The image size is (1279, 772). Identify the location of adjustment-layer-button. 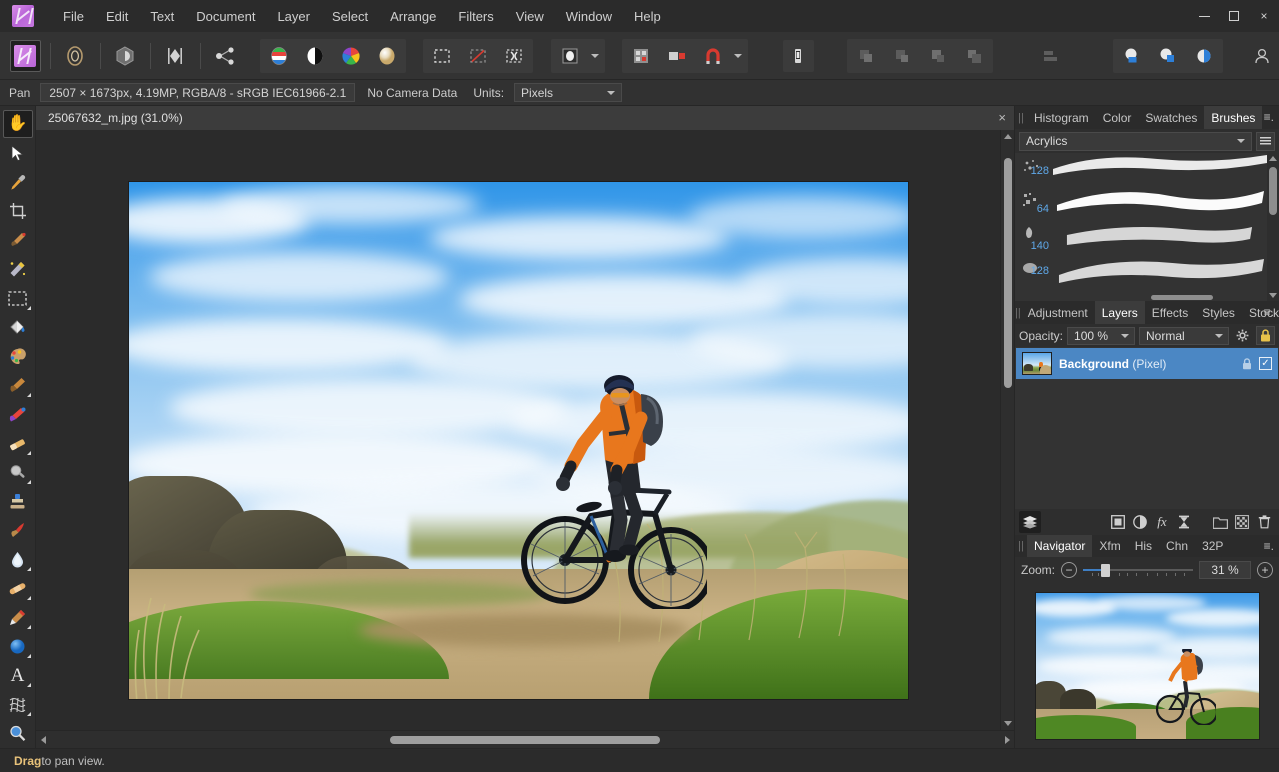
(1140, 522).